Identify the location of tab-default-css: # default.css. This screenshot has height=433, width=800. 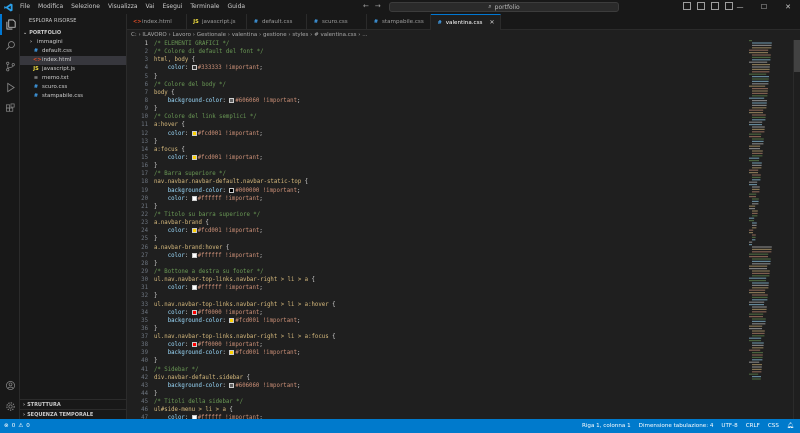
(277, 22).